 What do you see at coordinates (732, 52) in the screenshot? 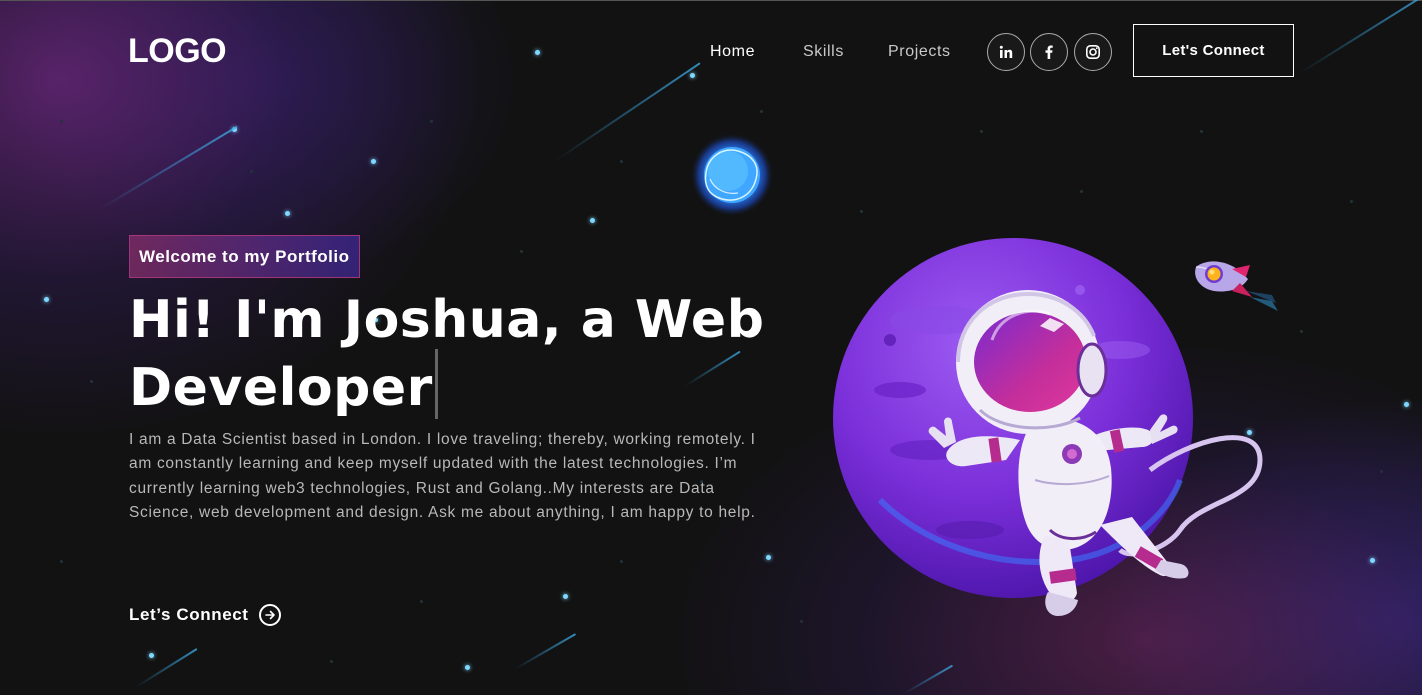
I see `nav-link-home: Home` at bounding box center [732, 52].